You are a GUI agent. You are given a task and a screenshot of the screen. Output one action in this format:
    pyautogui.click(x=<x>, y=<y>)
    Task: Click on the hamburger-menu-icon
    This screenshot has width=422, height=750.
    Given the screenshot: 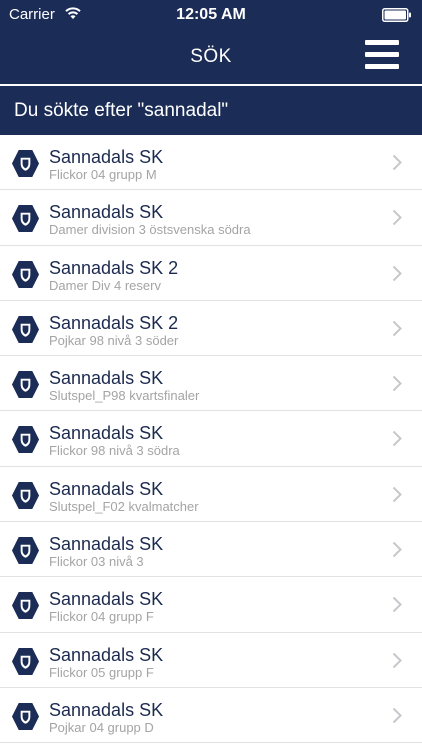 What is the action you would take?
    pyautogui.click(x=382, y=55)
    